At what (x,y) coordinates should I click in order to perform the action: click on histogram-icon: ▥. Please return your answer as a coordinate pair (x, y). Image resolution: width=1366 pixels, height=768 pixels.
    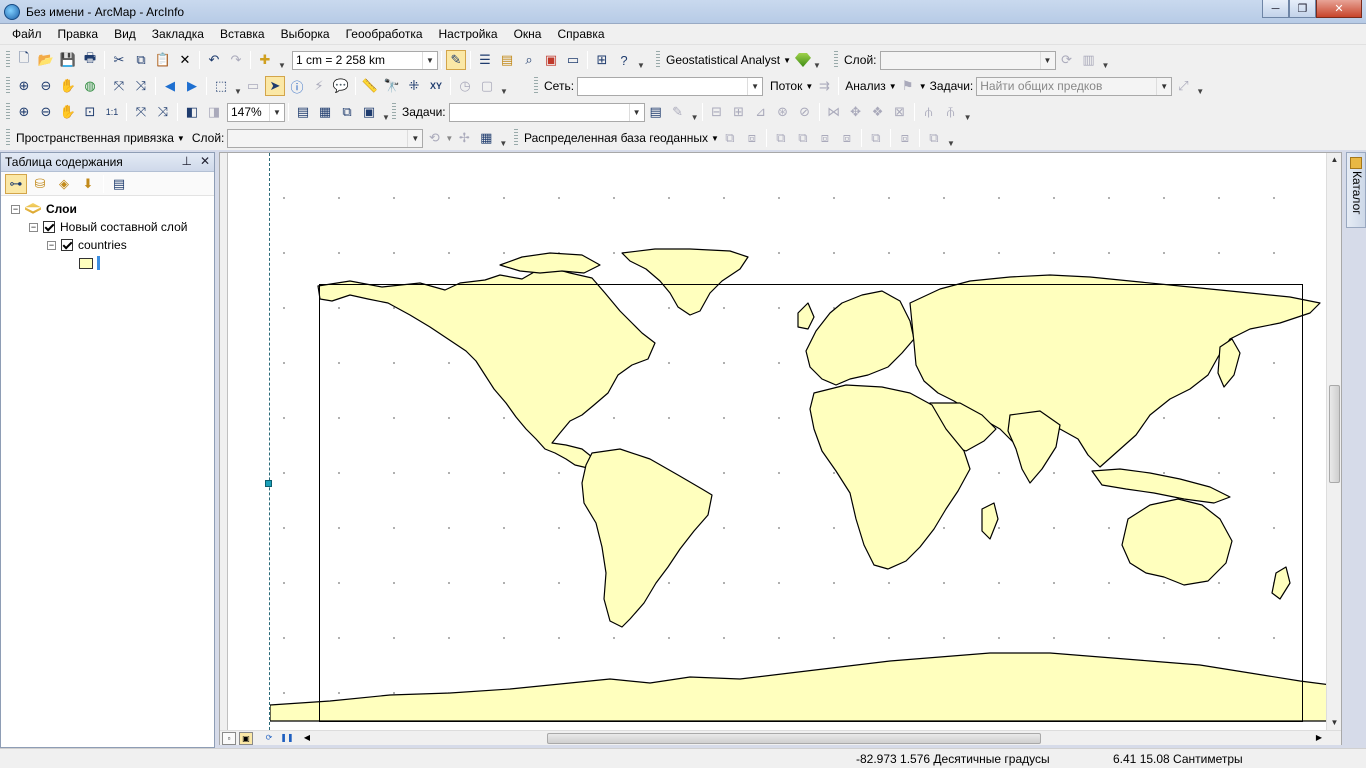
    Looking at the image, I should click on (1089, 60).